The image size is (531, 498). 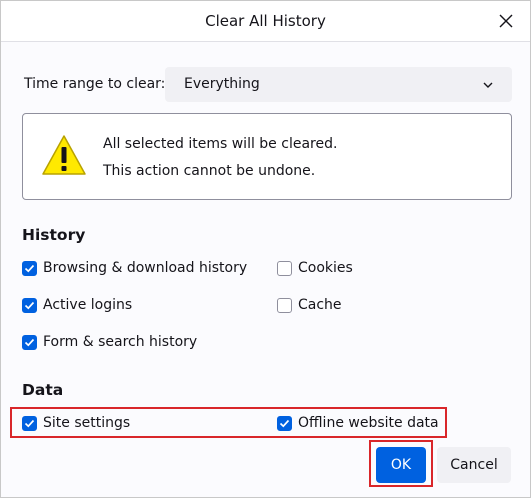 What do you see at coordinates (474, 465) in the screenshot?
I see `cancel-button: Cancel` at bounding box center [474, 465].